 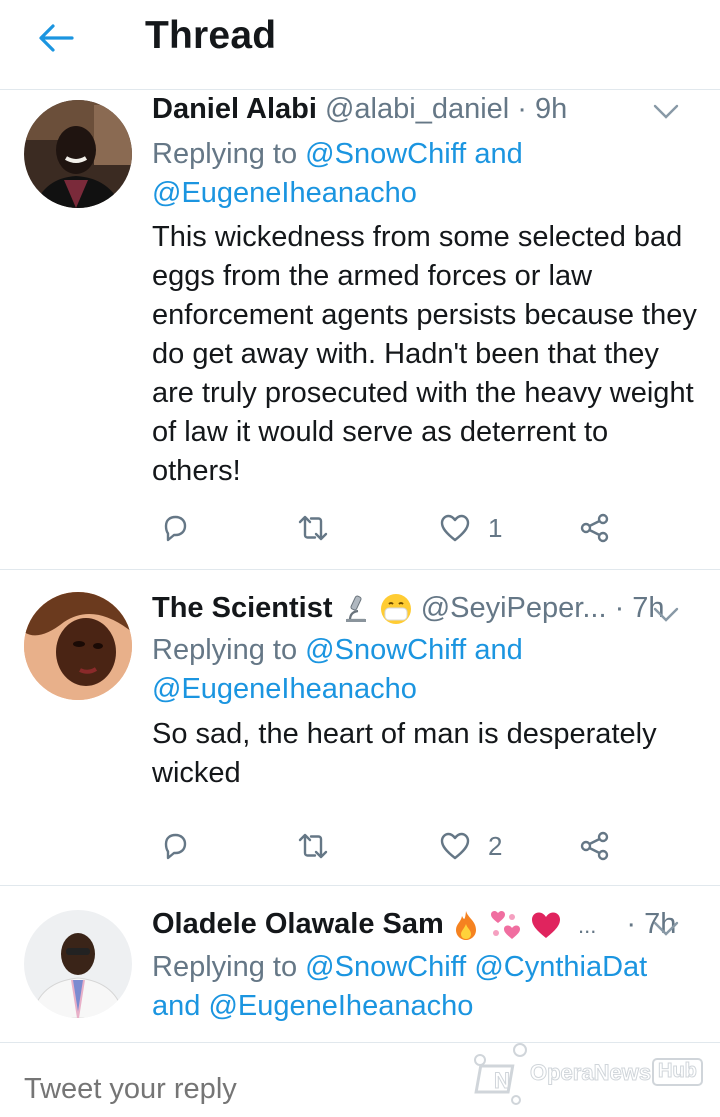 I want to click on red-heart-icon, so click(x=545, y=925).